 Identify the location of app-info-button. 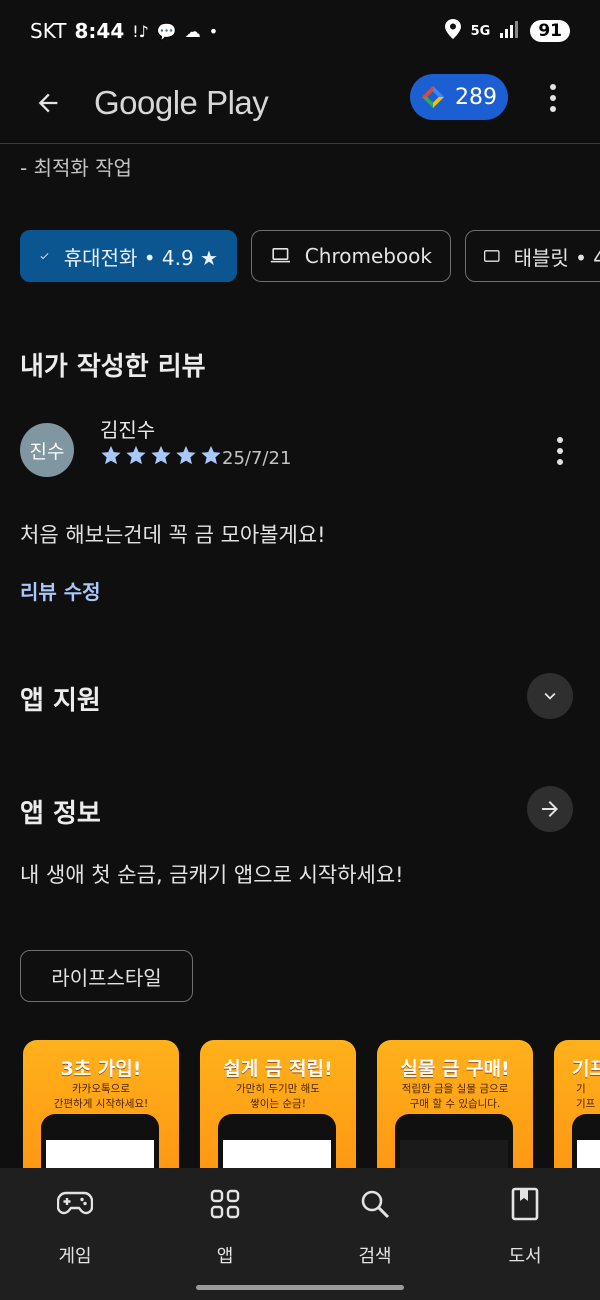
(550, 809).